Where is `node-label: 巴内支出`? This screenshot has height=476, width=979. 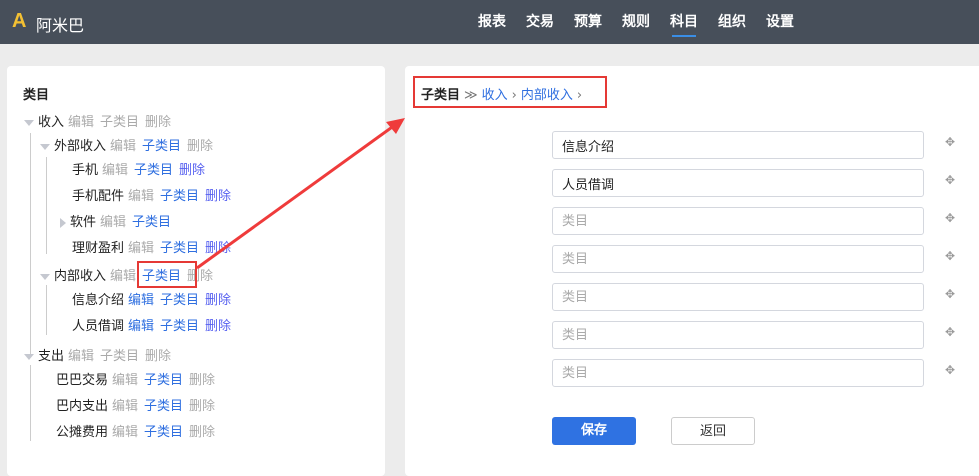
node-label: 巴内支出 is located at coordinates (82, 406).